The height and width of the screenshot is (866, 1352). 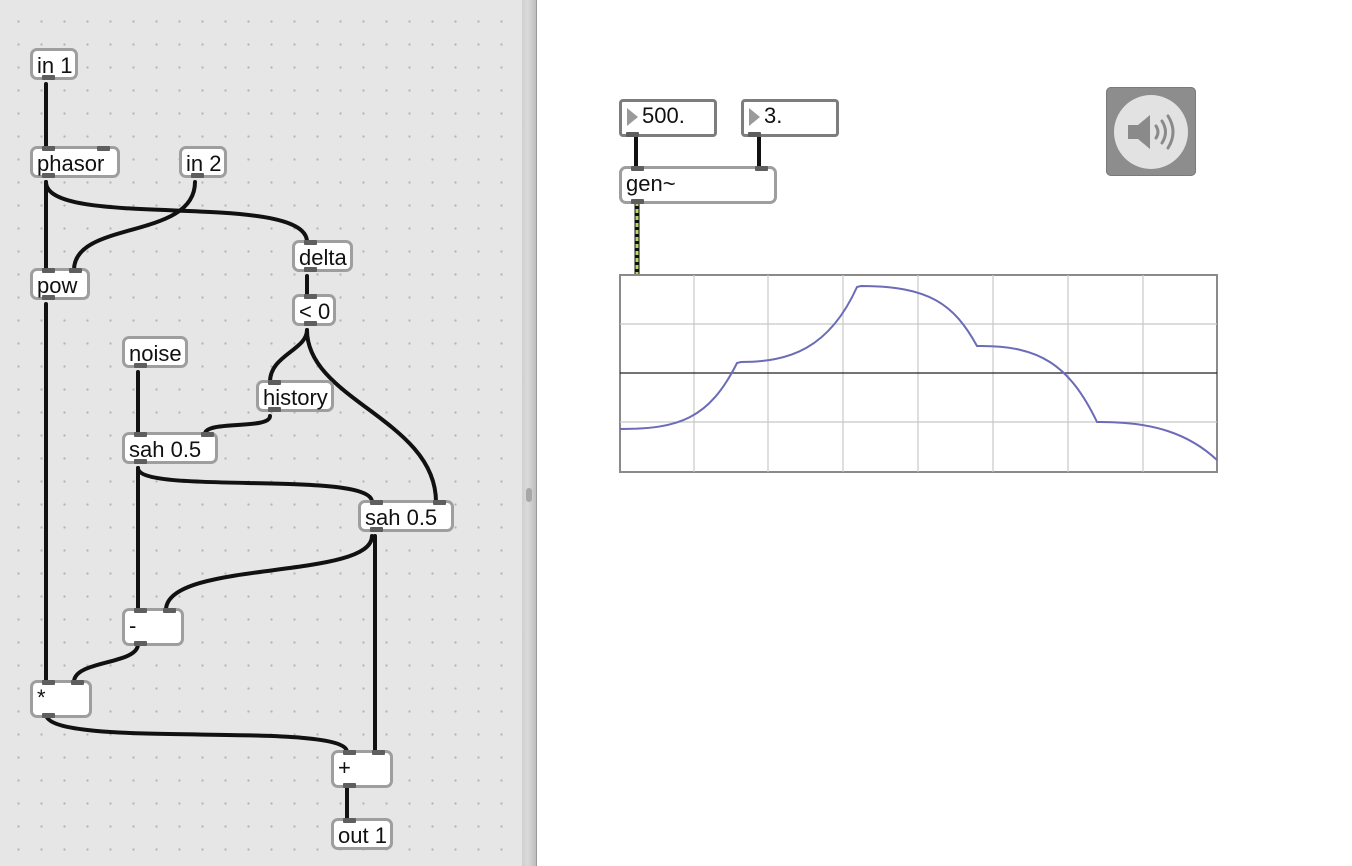 What do you see at coordinates (41, 697) in the screenshot?
I see `object-label: *` at bounding box center [41, 697].